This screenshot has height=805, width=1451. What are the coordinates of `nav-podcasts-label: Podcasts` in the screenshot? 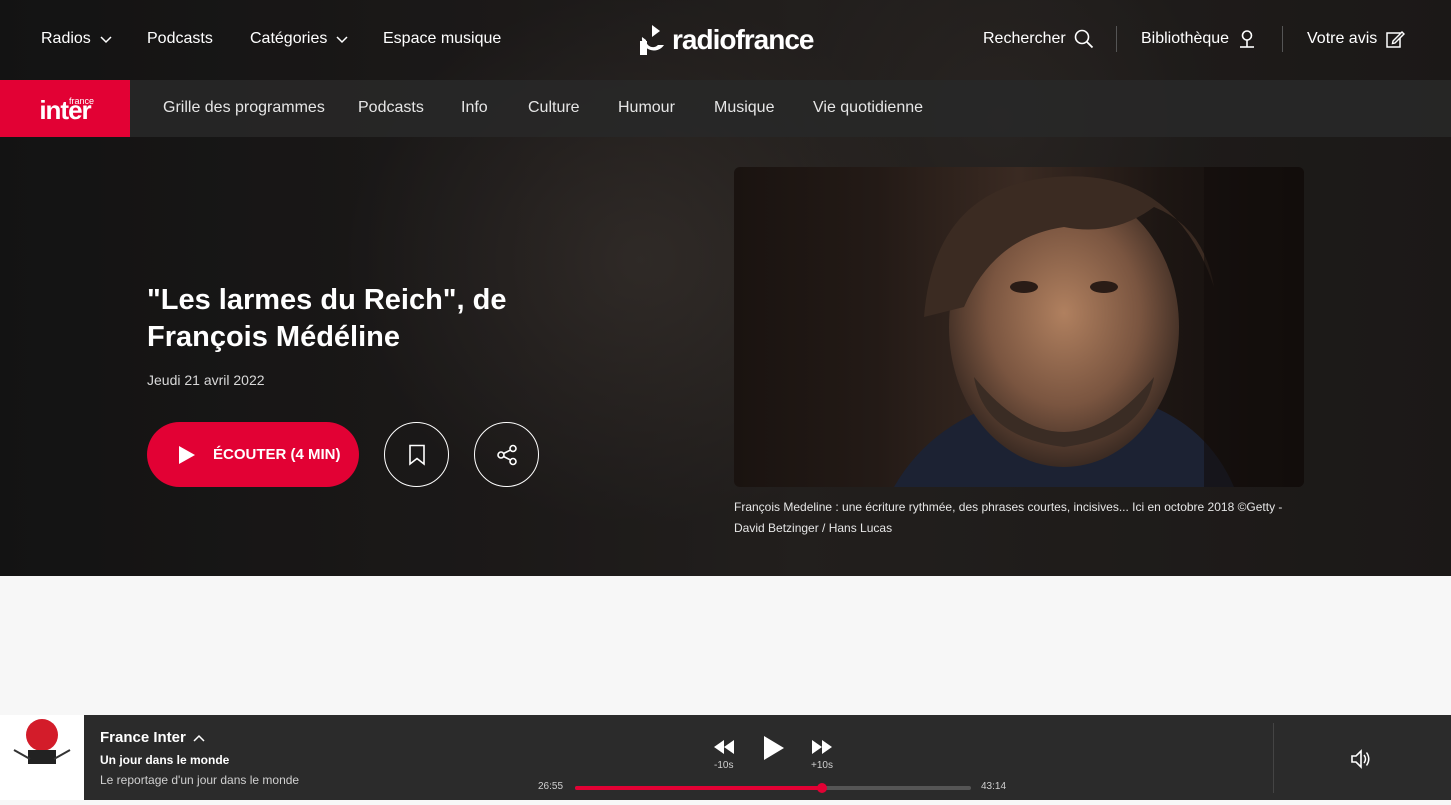 It's located at (180, 38).